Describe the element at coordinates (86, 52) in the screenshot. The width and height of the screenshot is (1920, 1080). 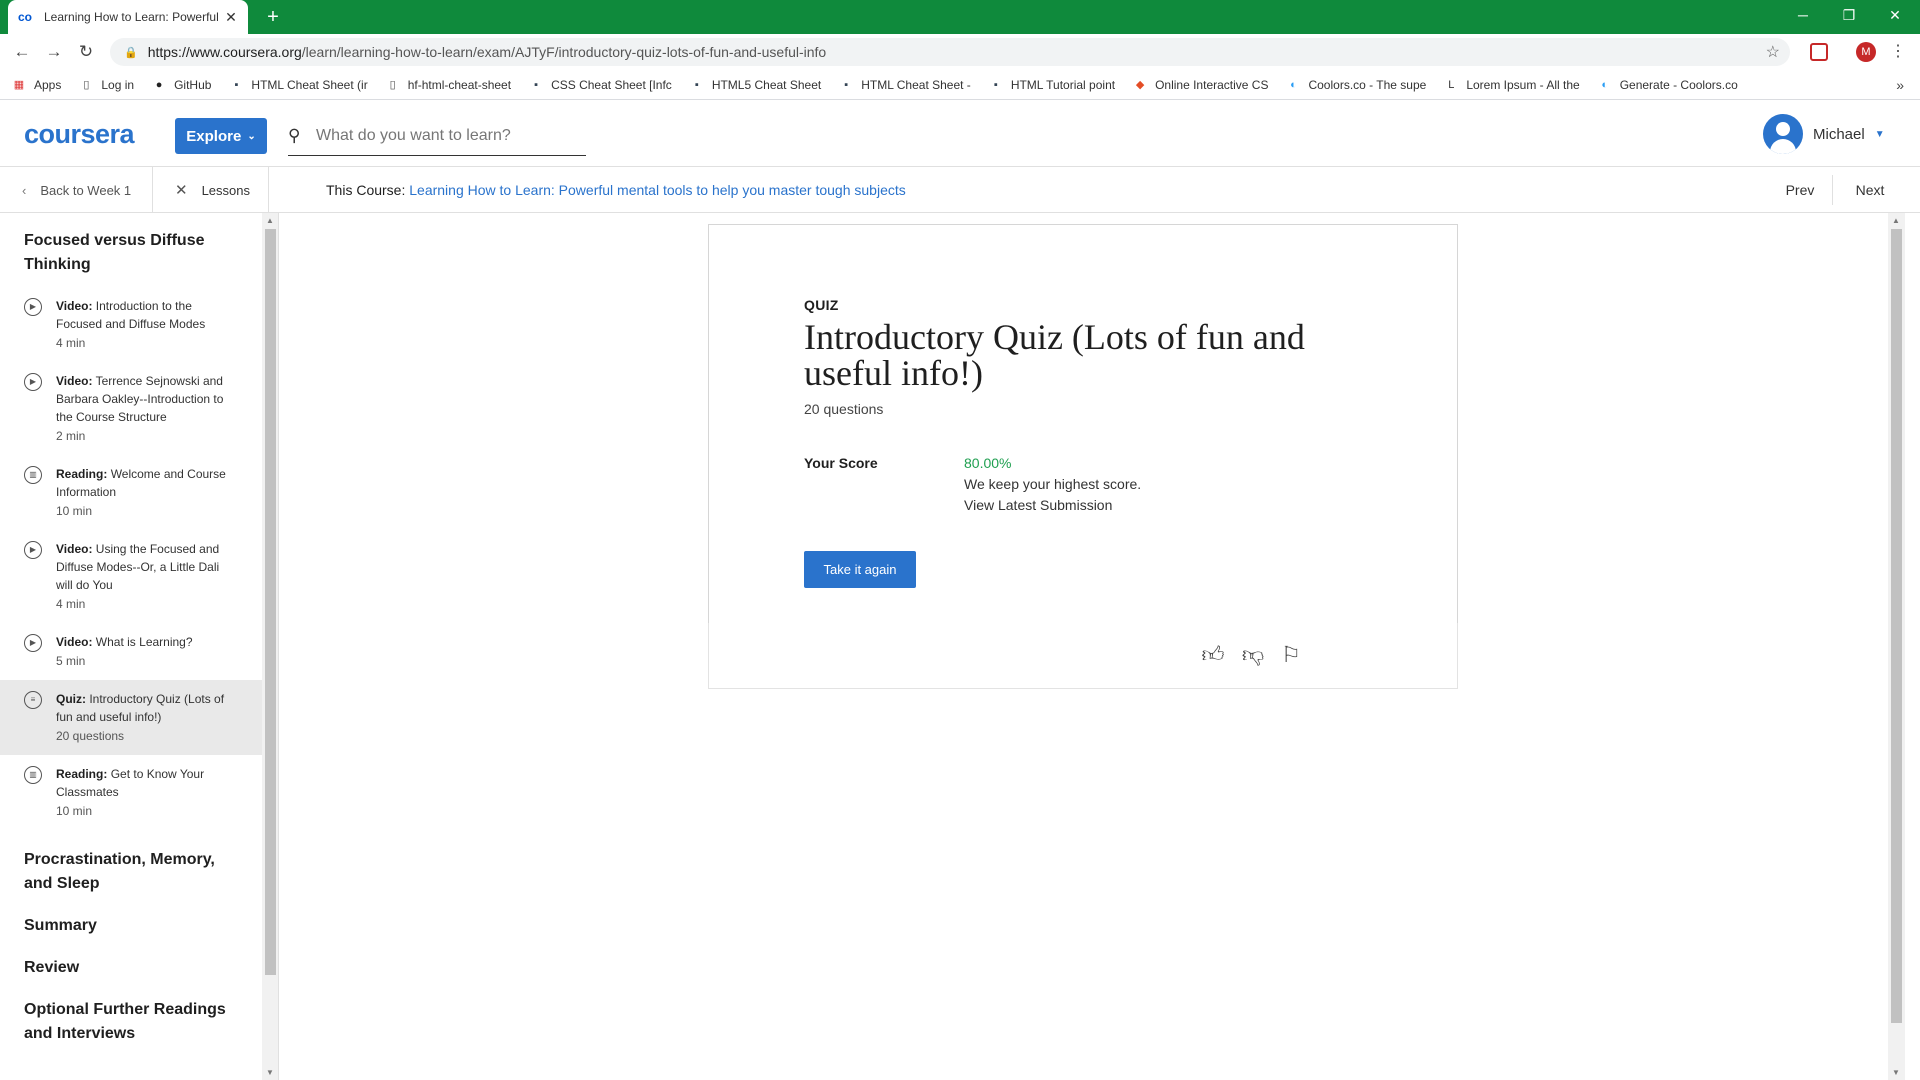
I see `reload-icon: ↻` at that location.